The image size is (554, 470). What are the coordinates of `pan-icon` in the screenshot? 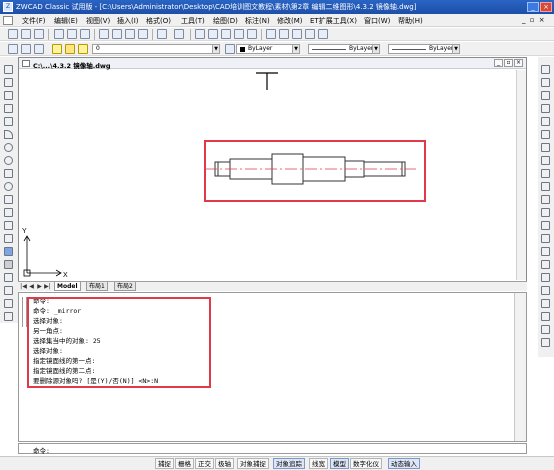 It's located at (200, 34).